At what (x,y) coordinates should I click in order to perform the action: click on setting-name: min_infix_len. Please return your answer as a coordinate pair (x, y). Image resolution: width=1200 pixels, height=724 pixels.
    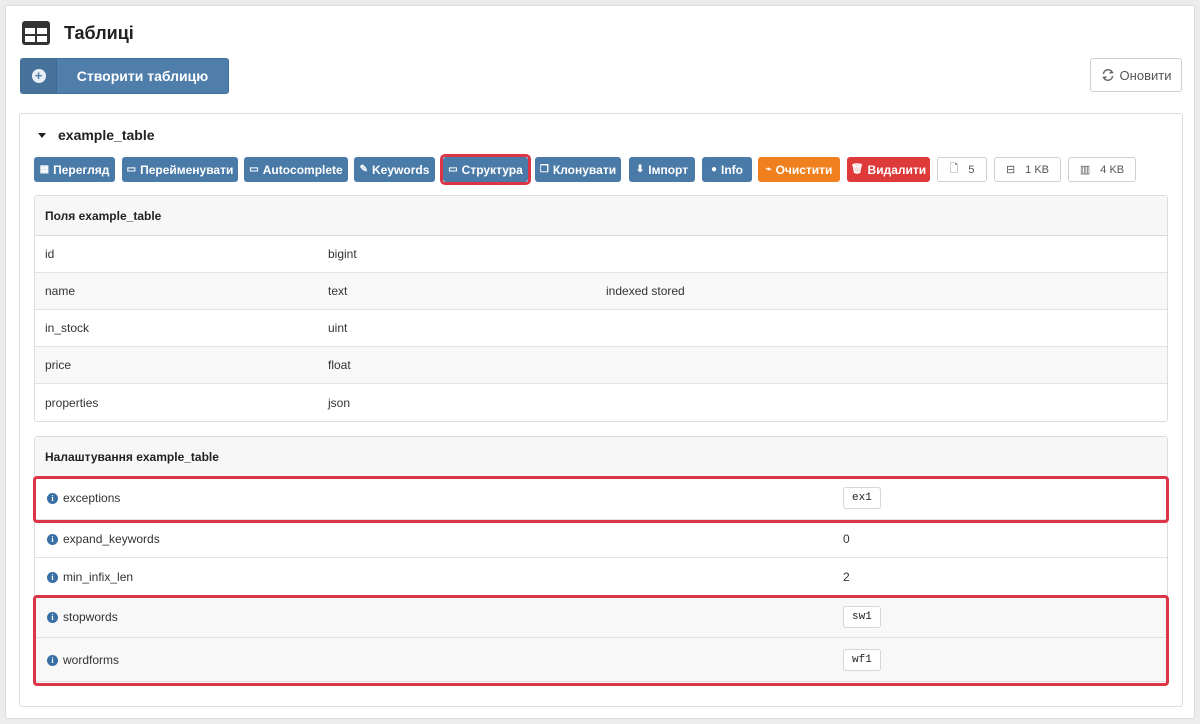
    Looking at the image, I should click on (98, 576).